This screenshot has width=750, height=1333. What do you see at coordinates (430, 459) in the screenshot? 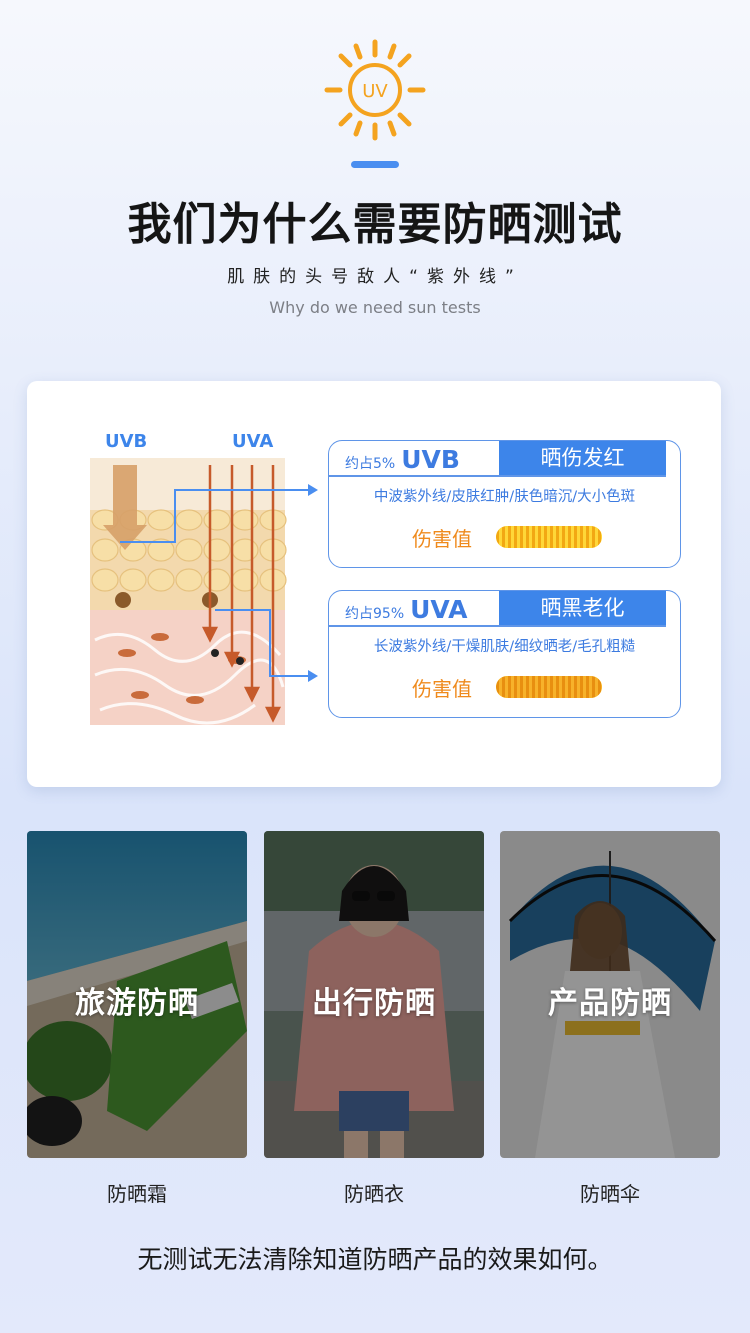
I see `uvb-name: UVB` at bounding box center [430, 459].